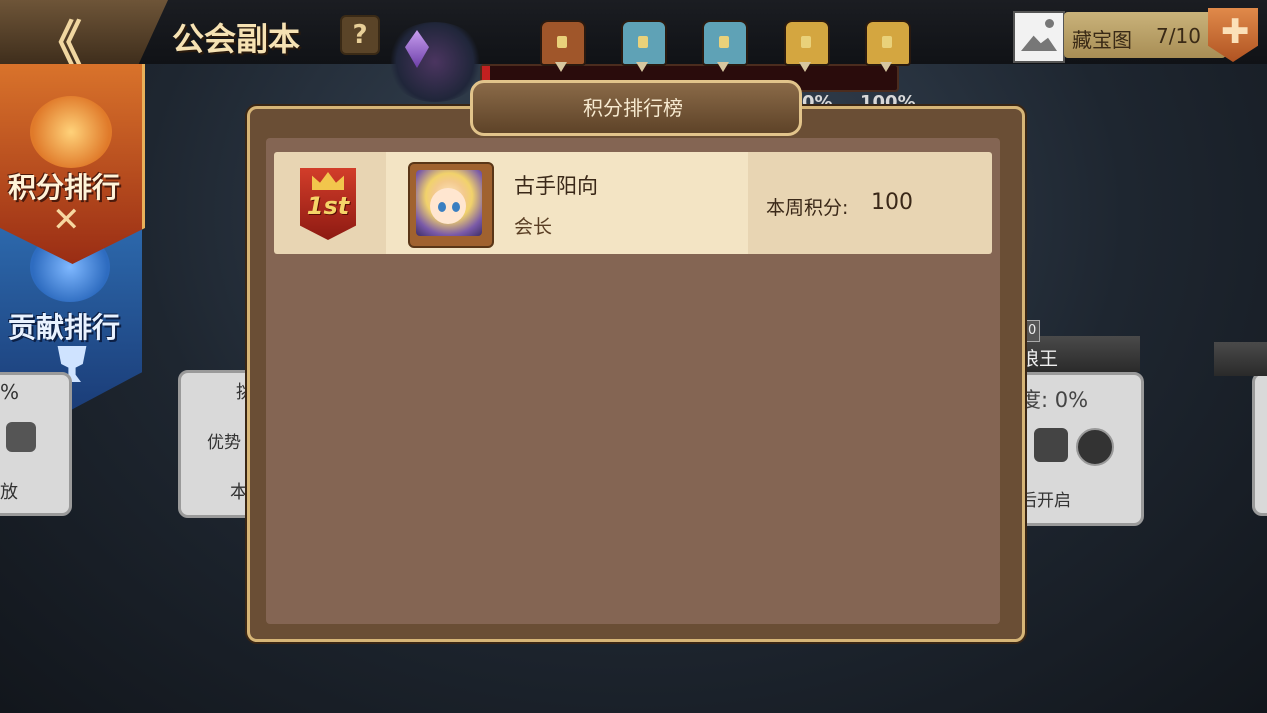 The width and height of the screenshot is (1267, 713). I want to click on boss-card, so click(1259, 444).